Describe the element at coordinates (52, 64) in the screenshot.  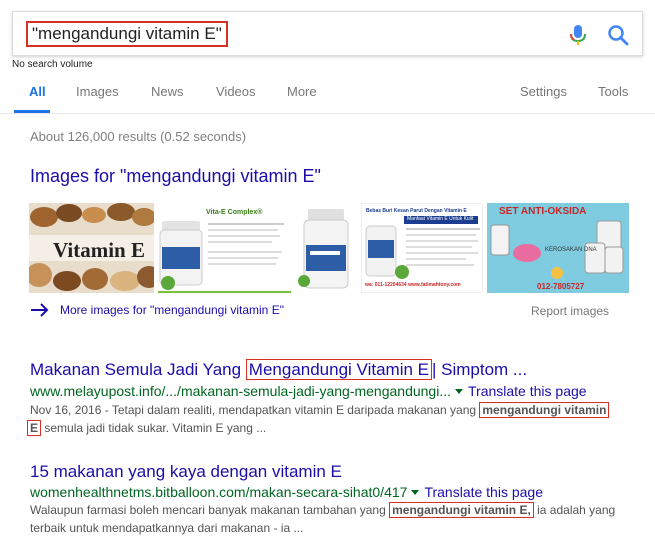
I see `search-volume-note: No search volume` at that location.